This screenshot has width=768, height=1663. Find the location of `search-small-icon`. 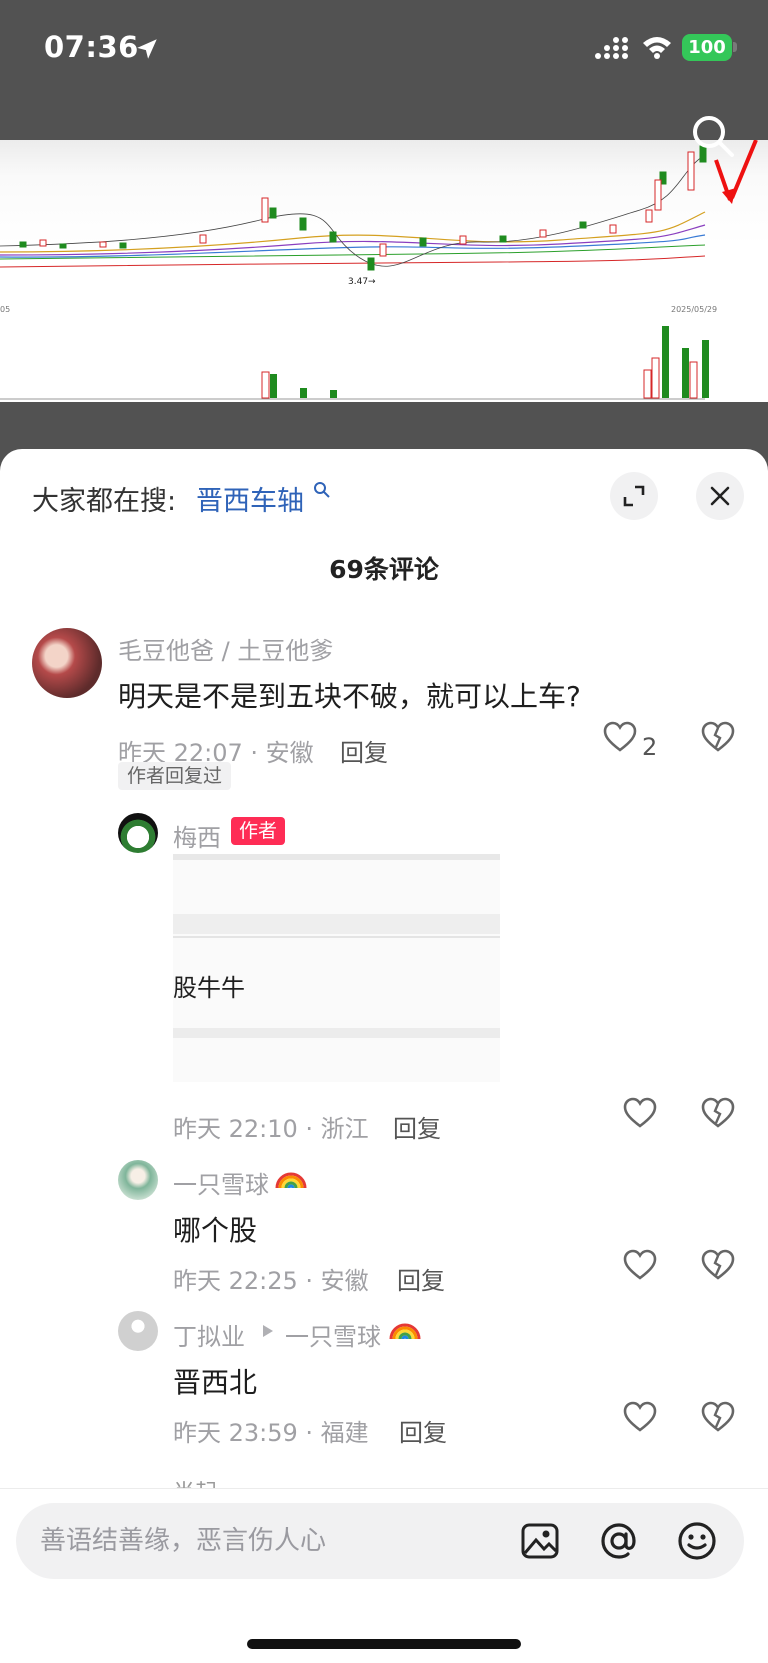

search-small-icon is located at coordinates (322, 490).